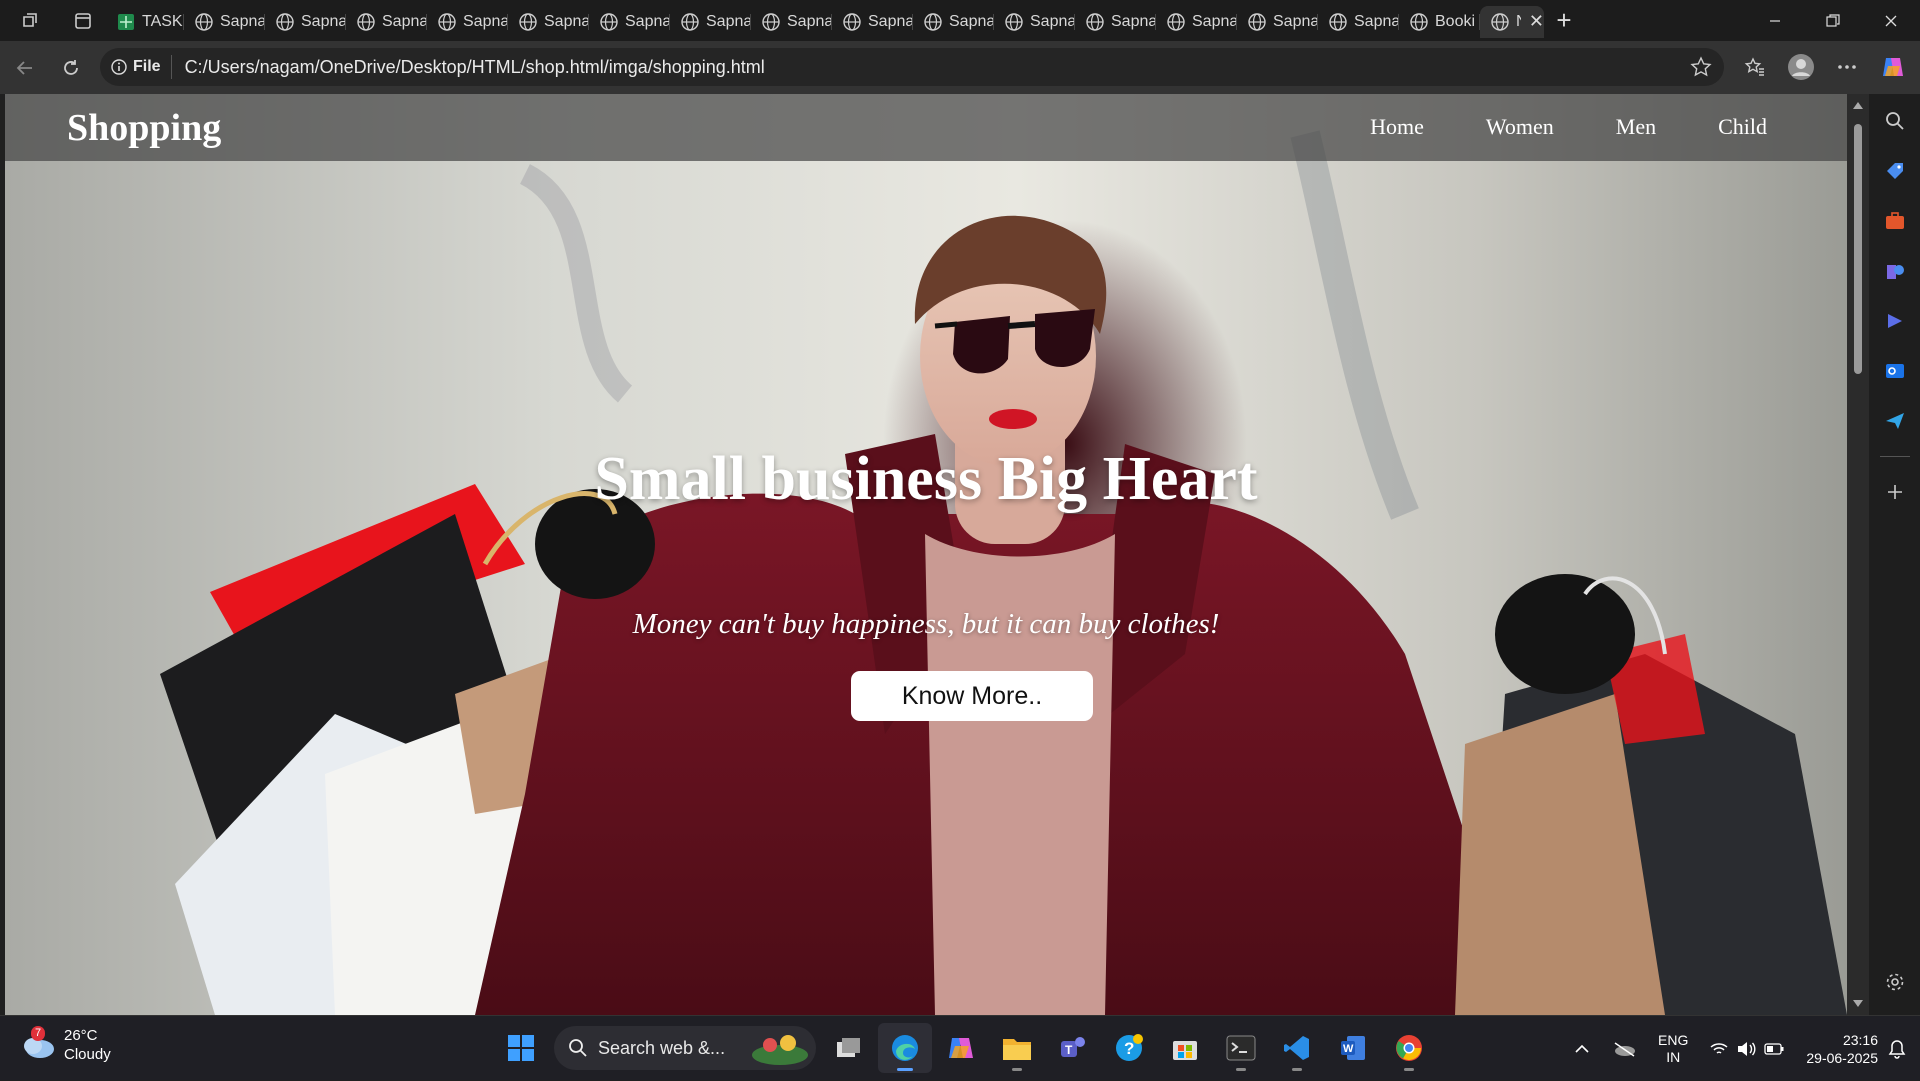 The height and width of the screenshot is (1081, 1920). I want to click on nav-link-child: Child, so click(1742, 127).